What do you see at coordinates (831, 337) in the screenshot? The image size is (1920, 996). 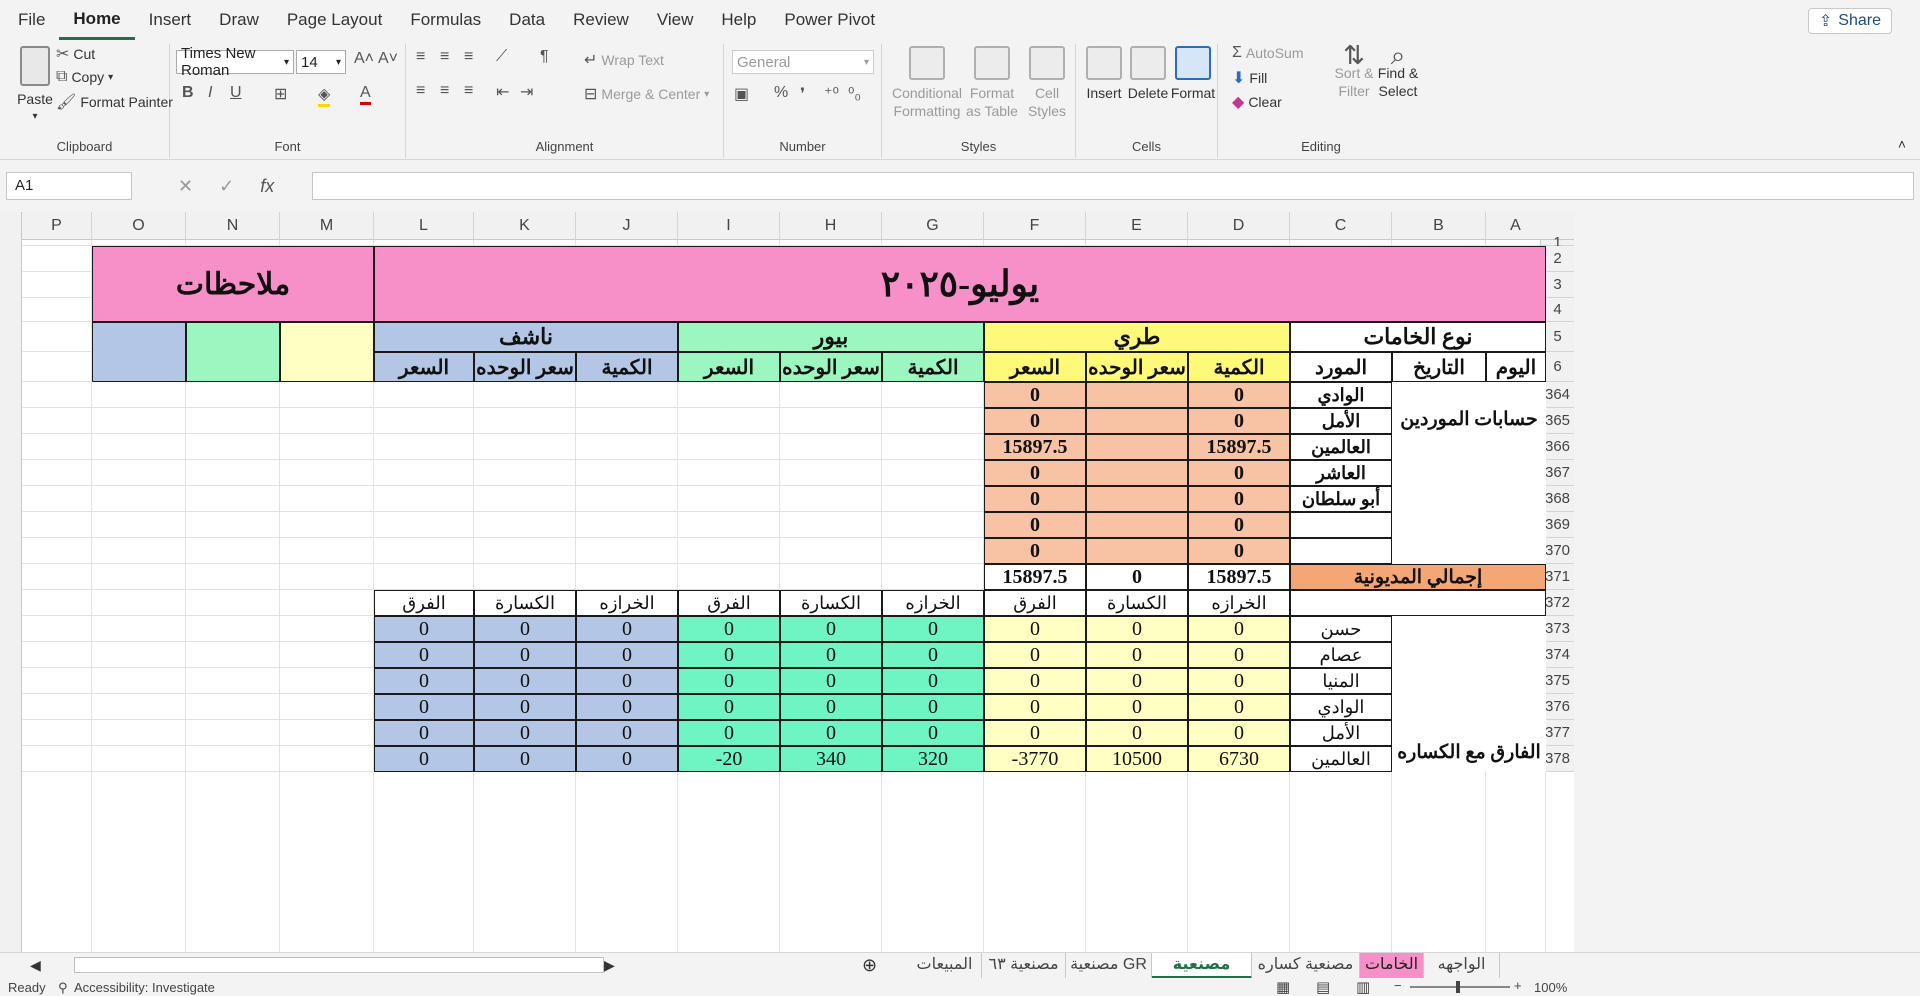 I see `group-beyour-header: بيور` at bounding box center [831, 337].